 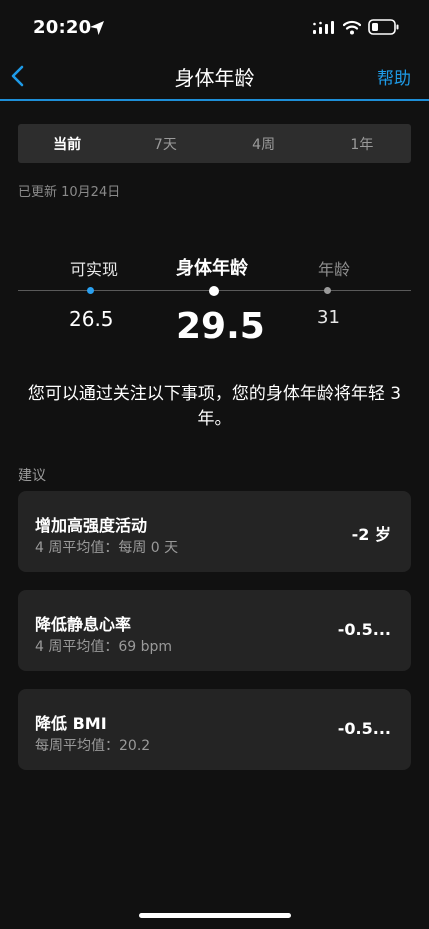 I want to click on age-label: 年龄, so click(x=334, y=269).